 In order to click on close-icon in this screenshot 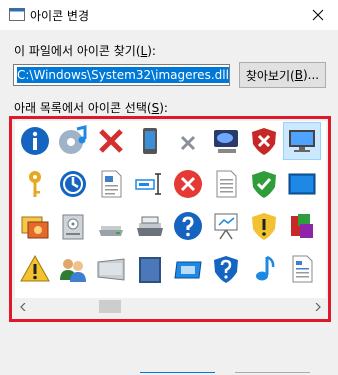, I will do `click(318, 15)`.